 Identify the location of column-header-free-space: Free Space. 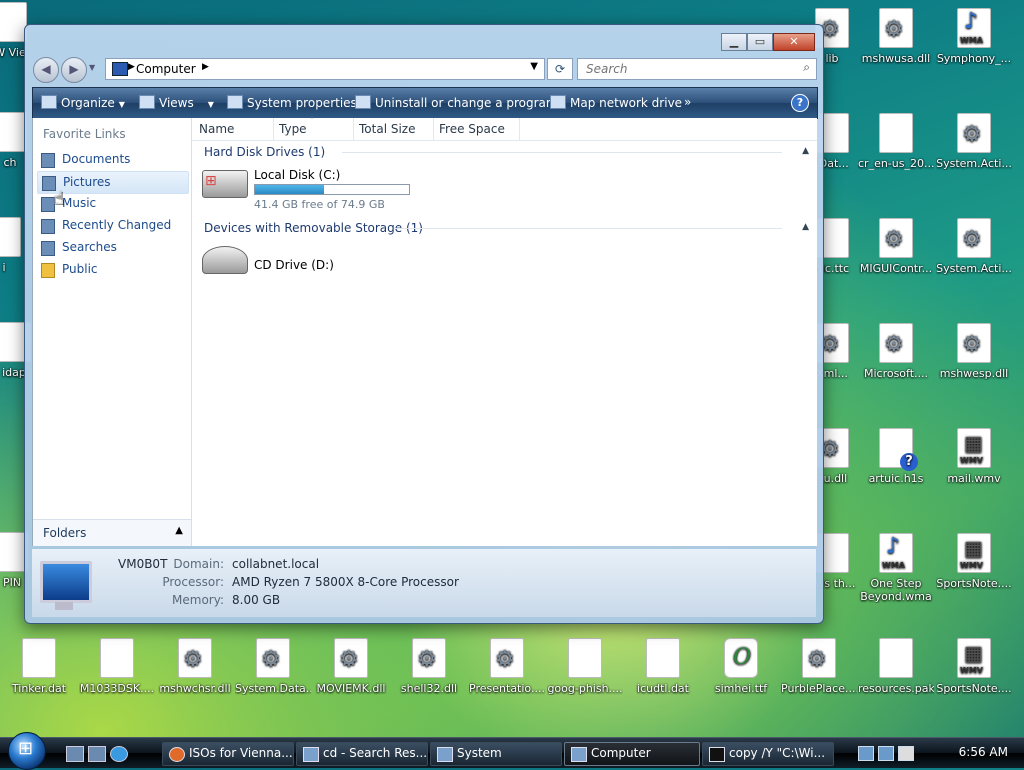
(472, 129).